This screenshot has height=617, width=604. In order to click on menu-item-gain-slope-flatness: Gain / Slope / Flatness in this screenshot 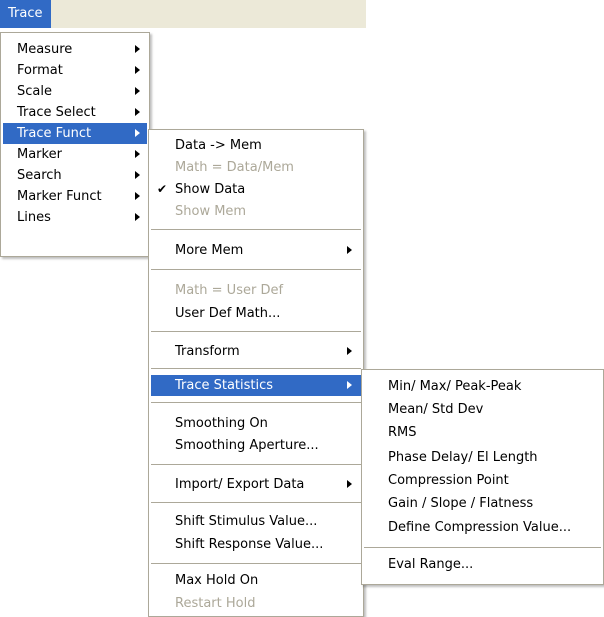, I will do `click(482, 503)`.